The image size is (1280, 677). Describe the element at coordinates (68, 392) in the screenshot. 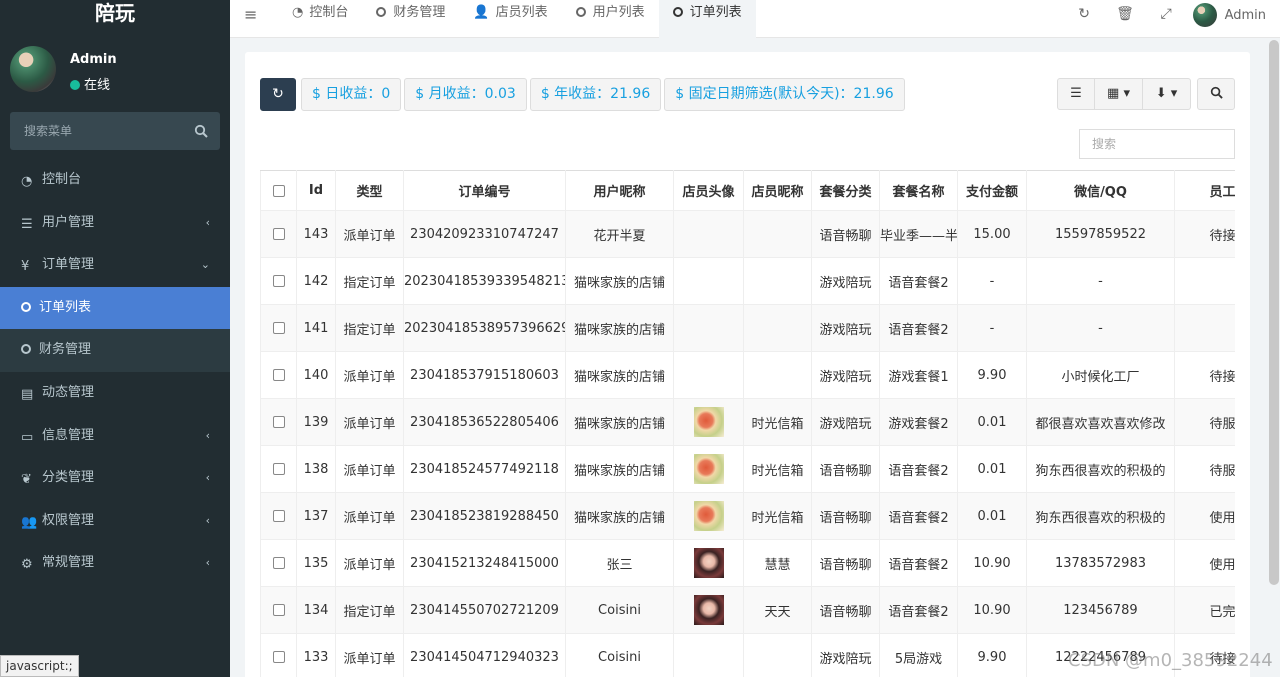

I see `sidebar-item-label: 动态管理` at that location.